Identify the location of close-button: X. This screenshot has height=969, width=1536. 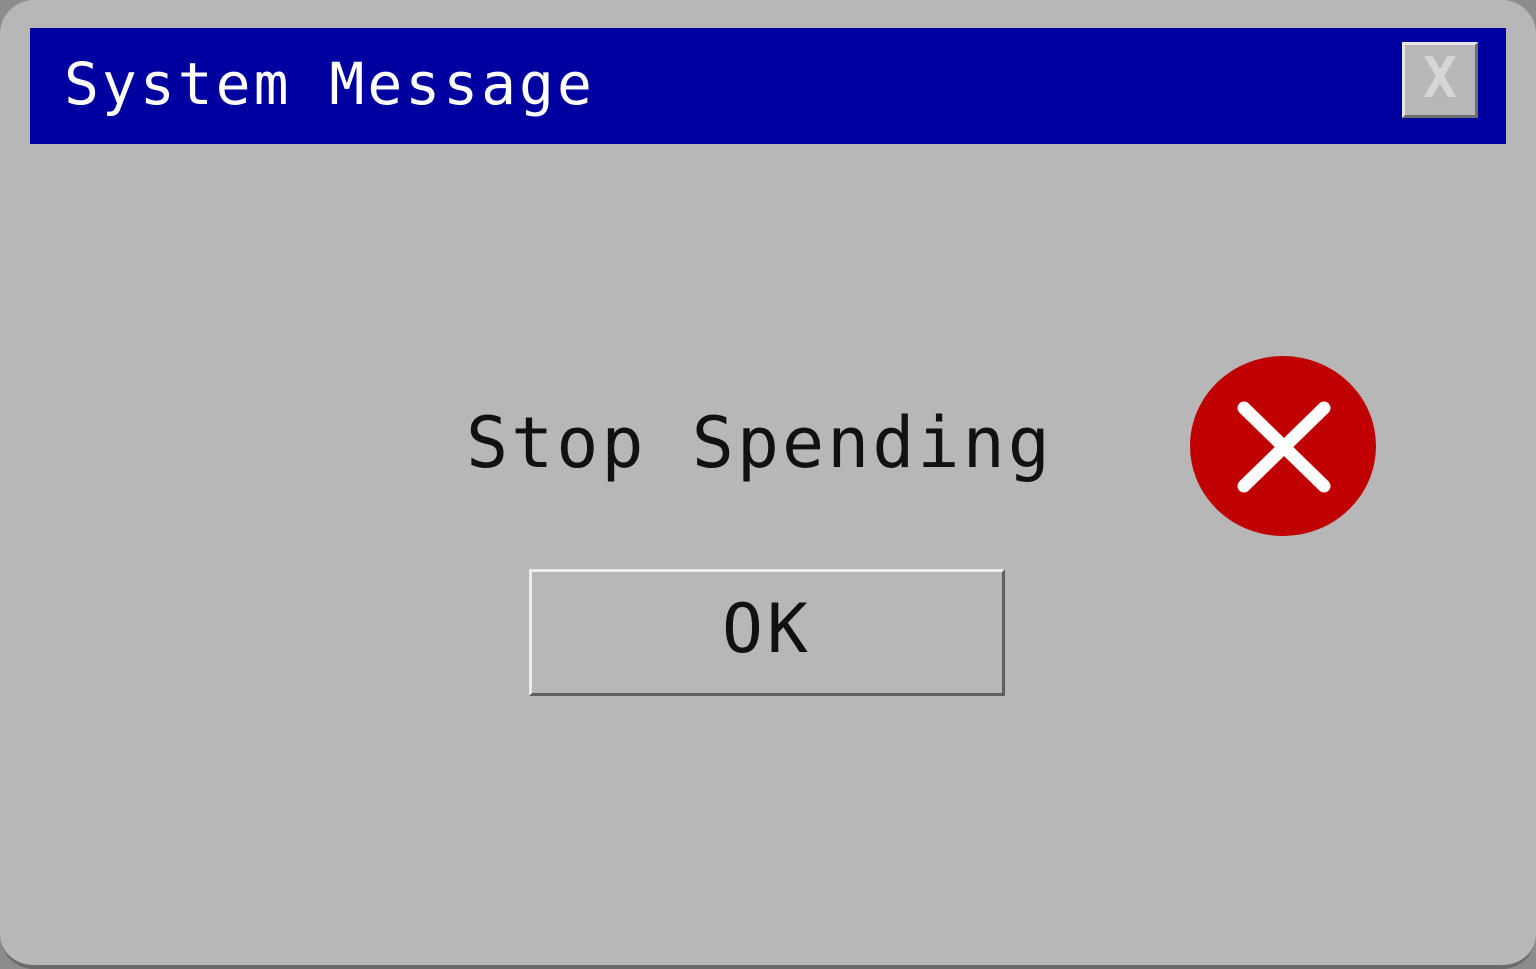
(1440, 80).